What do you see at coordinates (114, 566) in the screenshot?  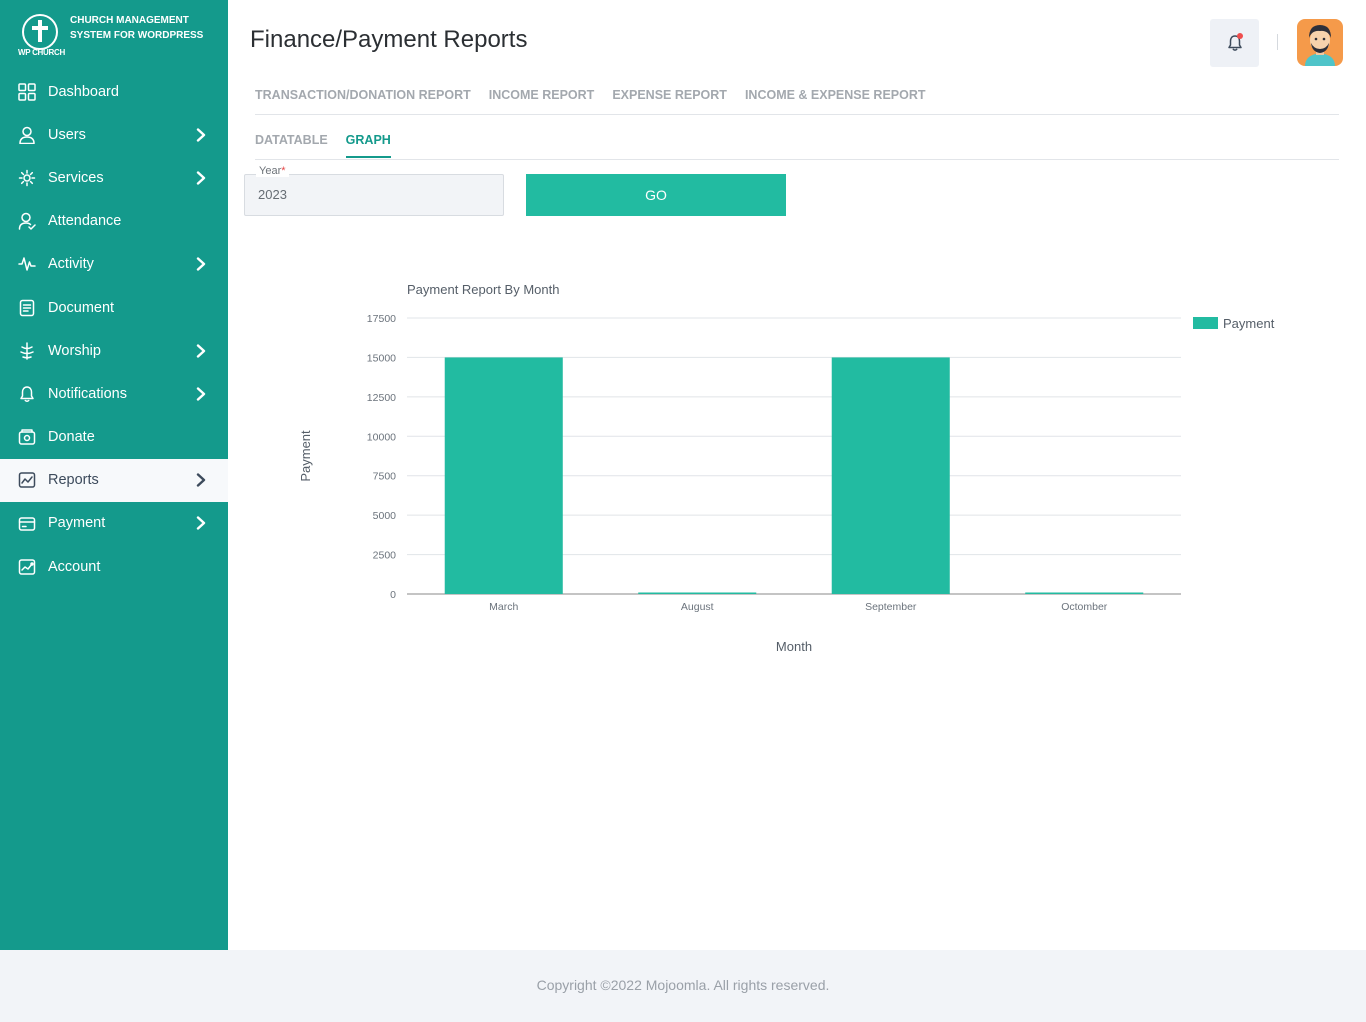 I see `sidebar-item-account: Account` at bounding box center [114, 566].